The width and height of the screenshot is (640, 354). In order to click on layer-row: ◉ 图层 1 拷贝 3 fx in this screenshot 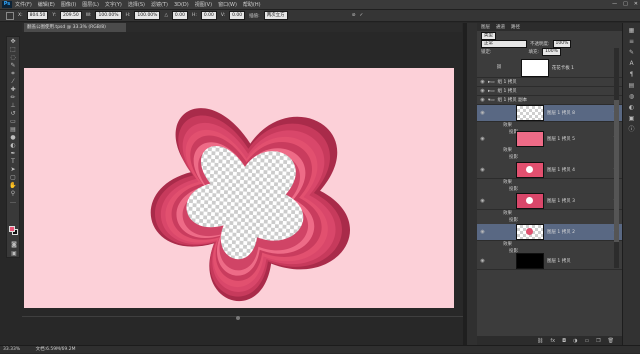, I will do `click(549, 201)`.